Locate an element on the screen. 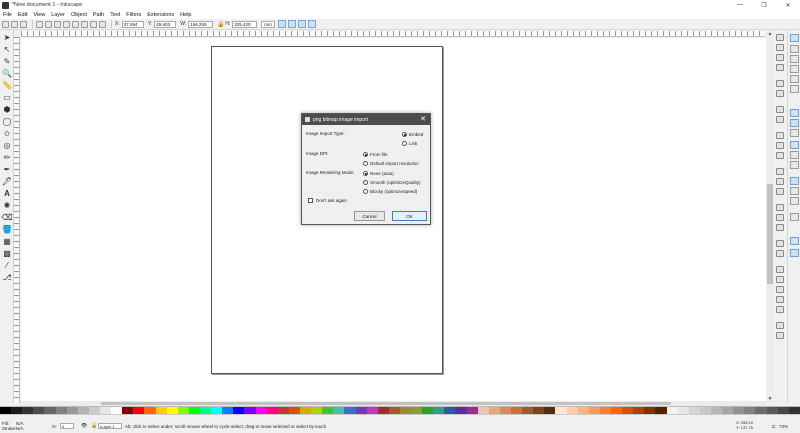  raise-icon is located at coordinates (93, 24).